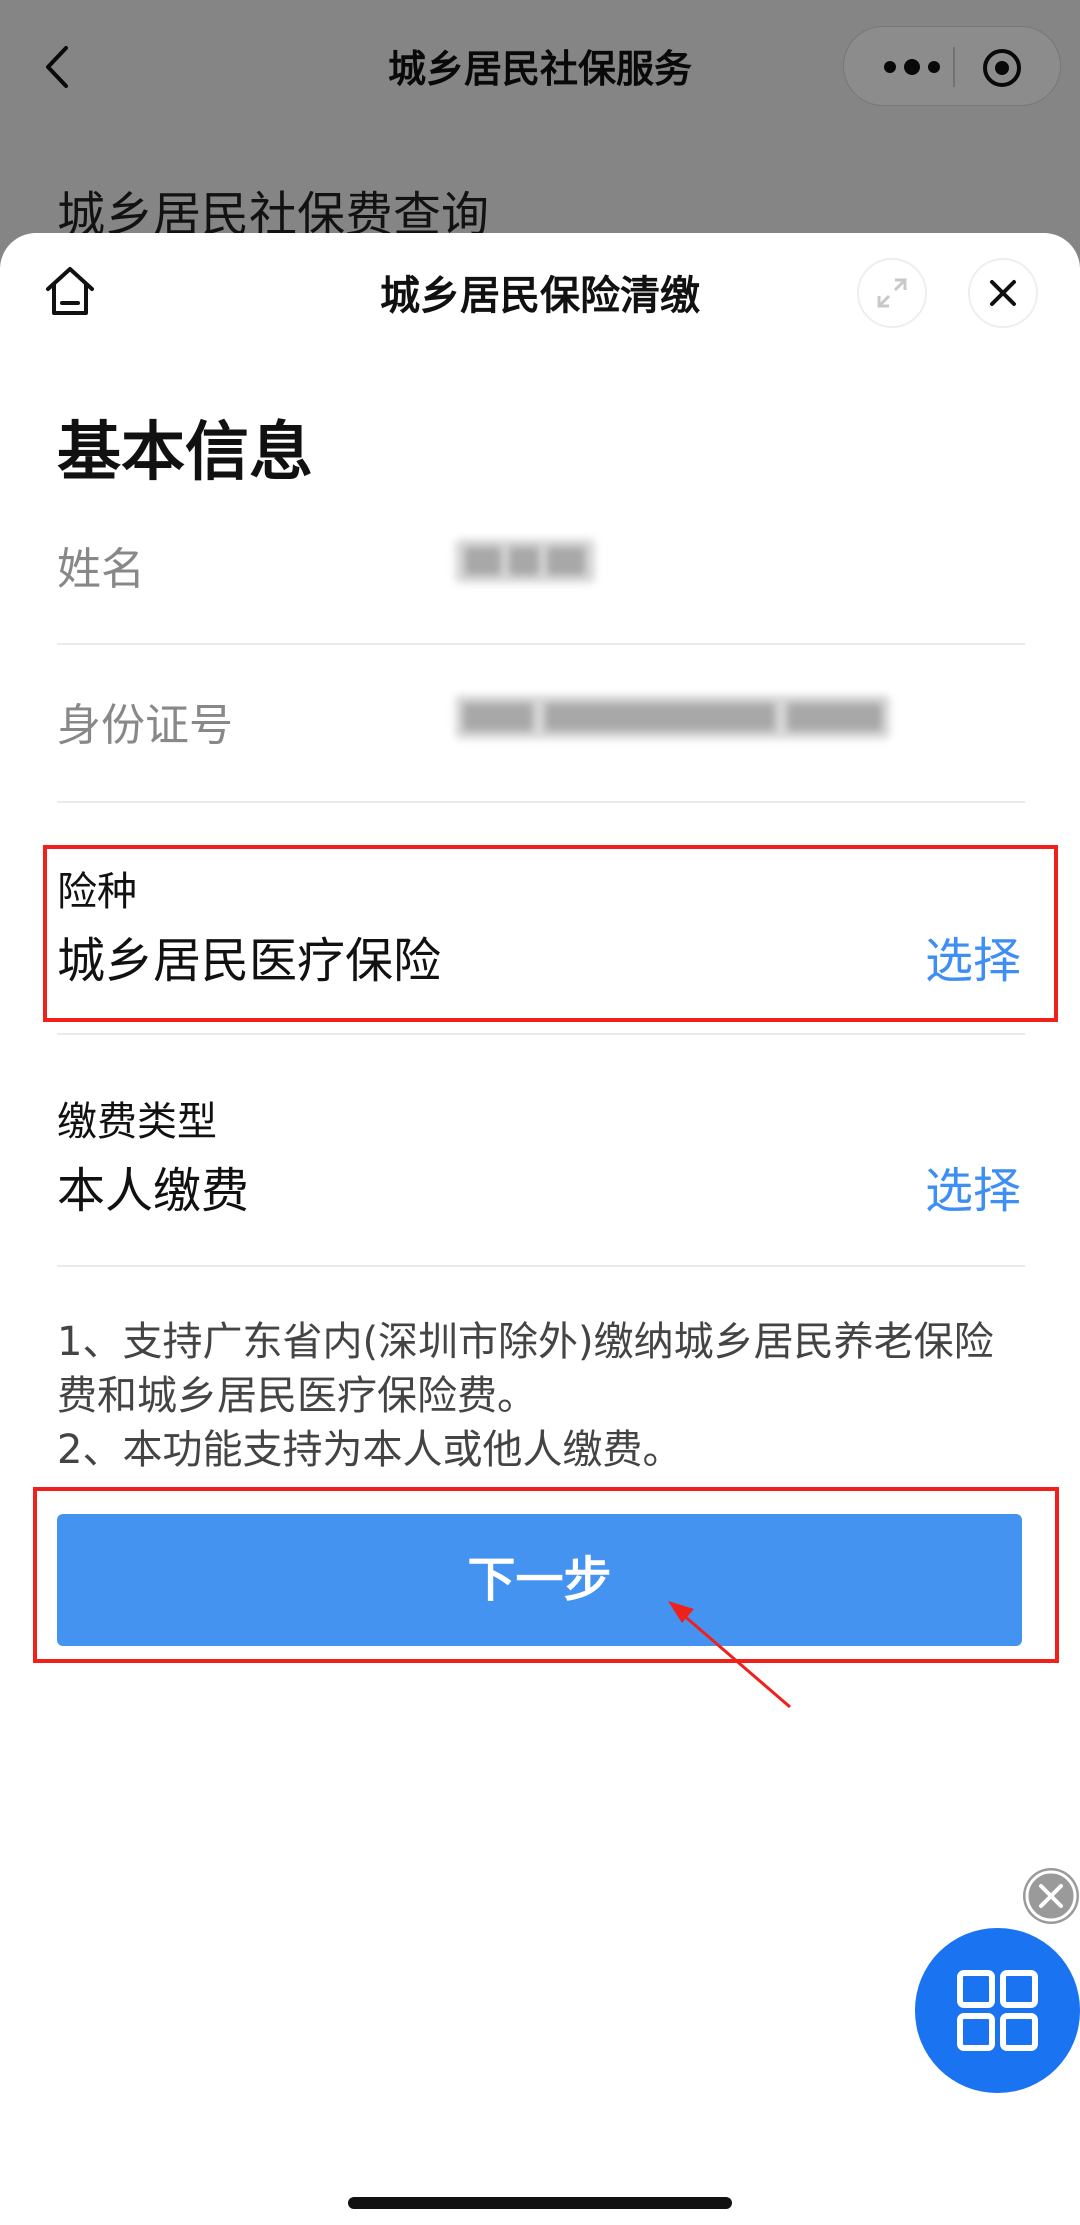 The width and height of the screenshot is (1080, 2225). Describe the element at coordinates (539, 1580) in the screenshot. I see `next-step-button: 下一步` at that location.